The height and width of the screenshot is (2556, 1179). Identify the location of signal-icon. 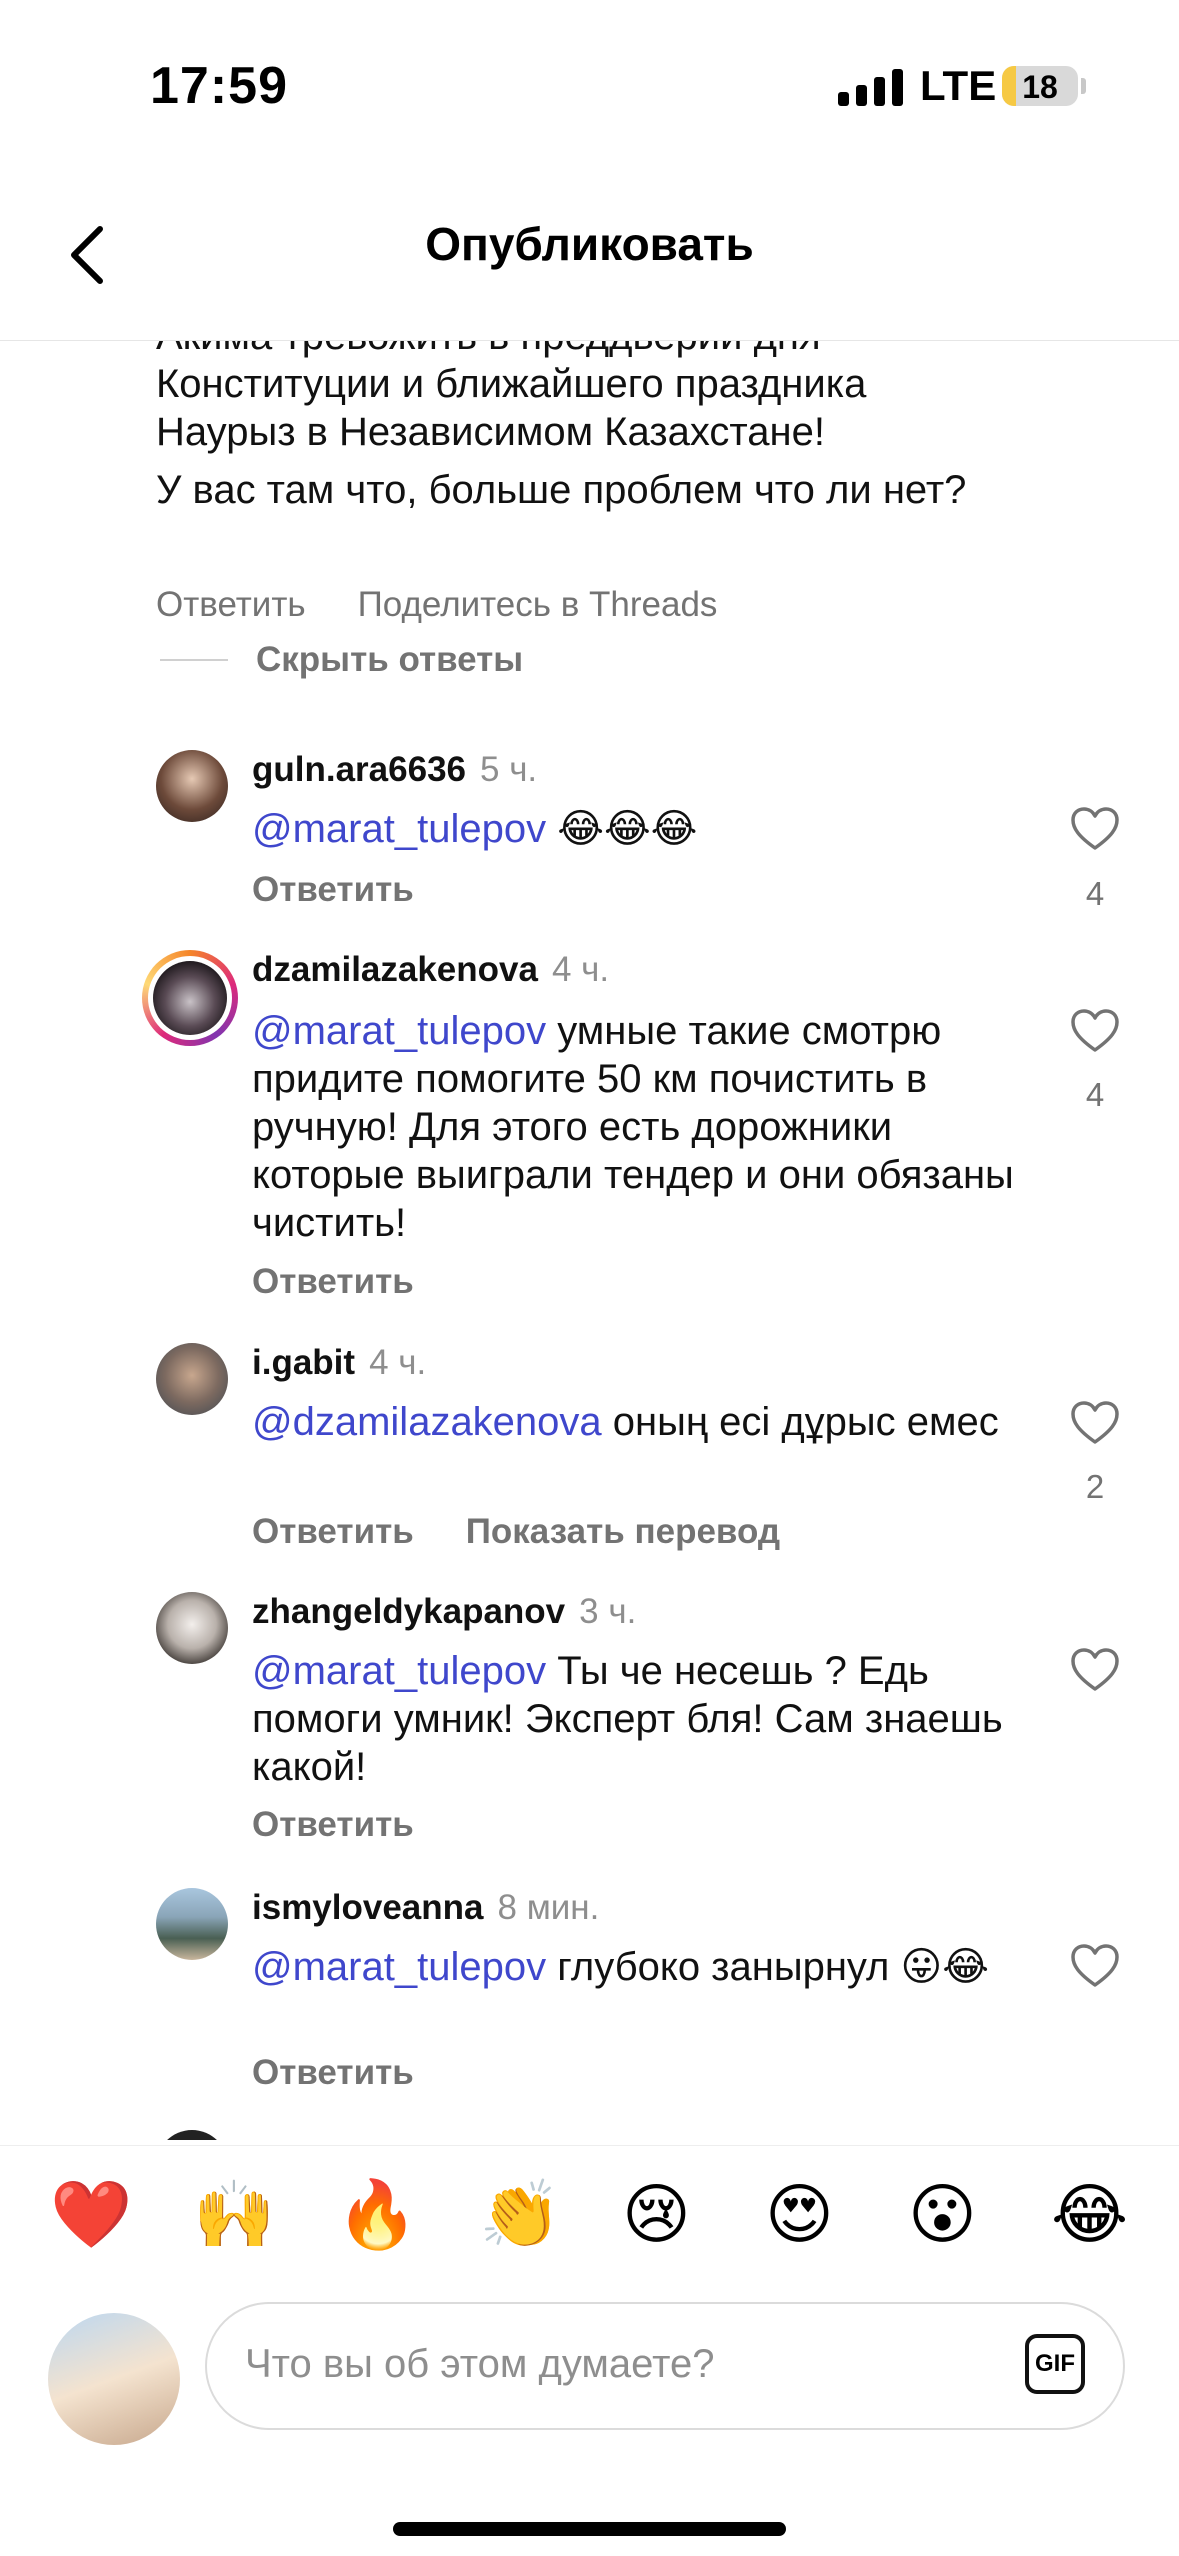
(870, 87).